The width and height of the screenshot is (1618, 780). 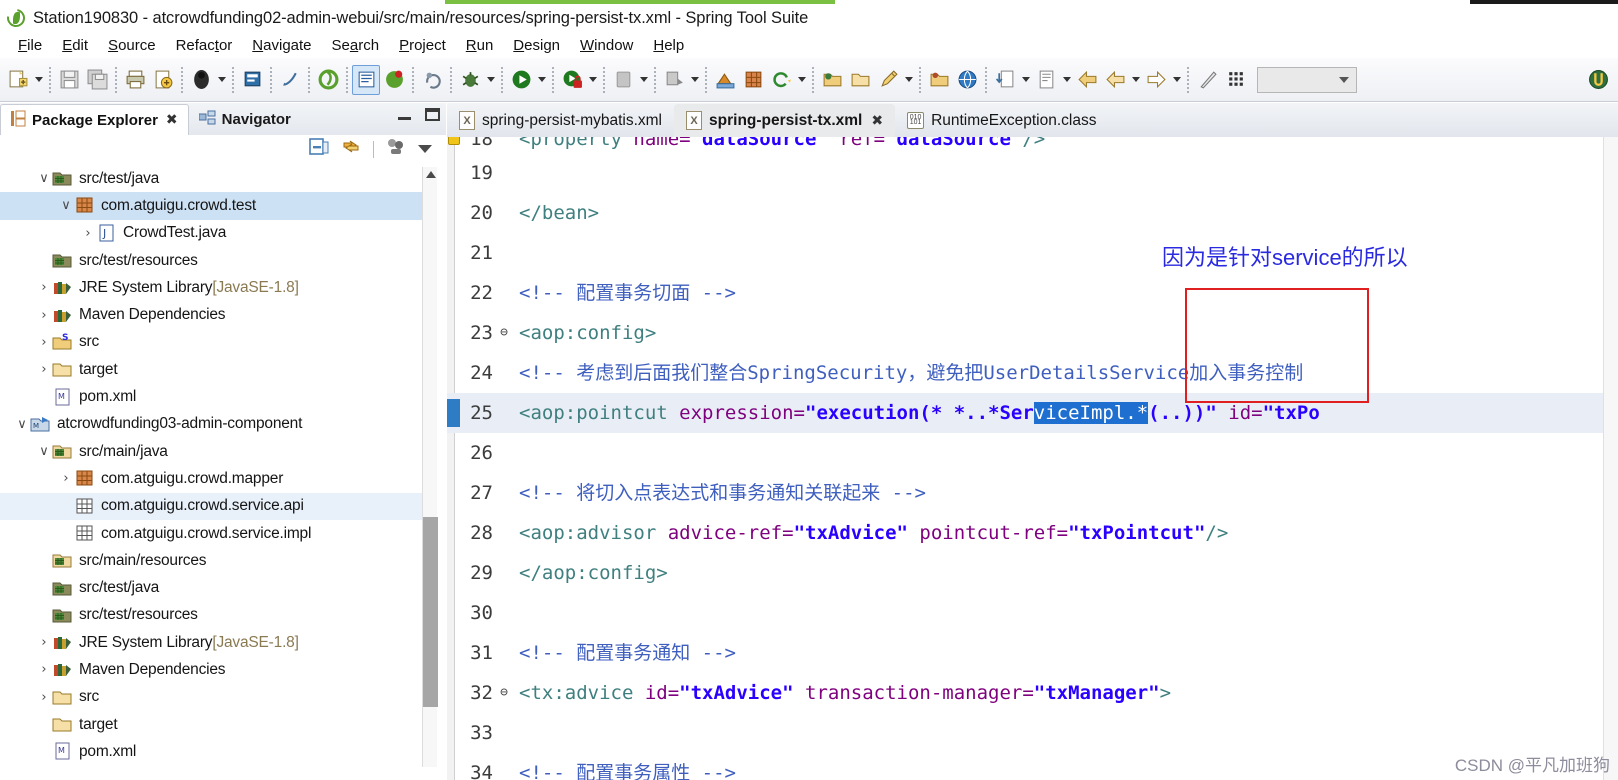 I want to click on maximize-button, so click(x=432, y=114).